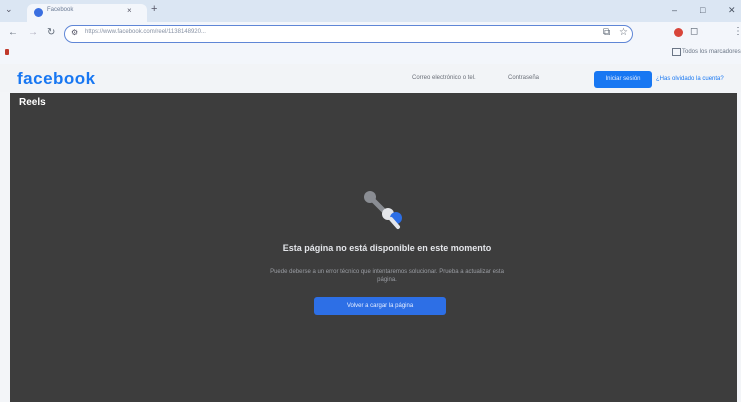 This screenshot has height=402, width=741. What do you see at coordinates (694, 31) in the screenshot?
I see `extension-icon: ◻` at bounding box center [694, 31].